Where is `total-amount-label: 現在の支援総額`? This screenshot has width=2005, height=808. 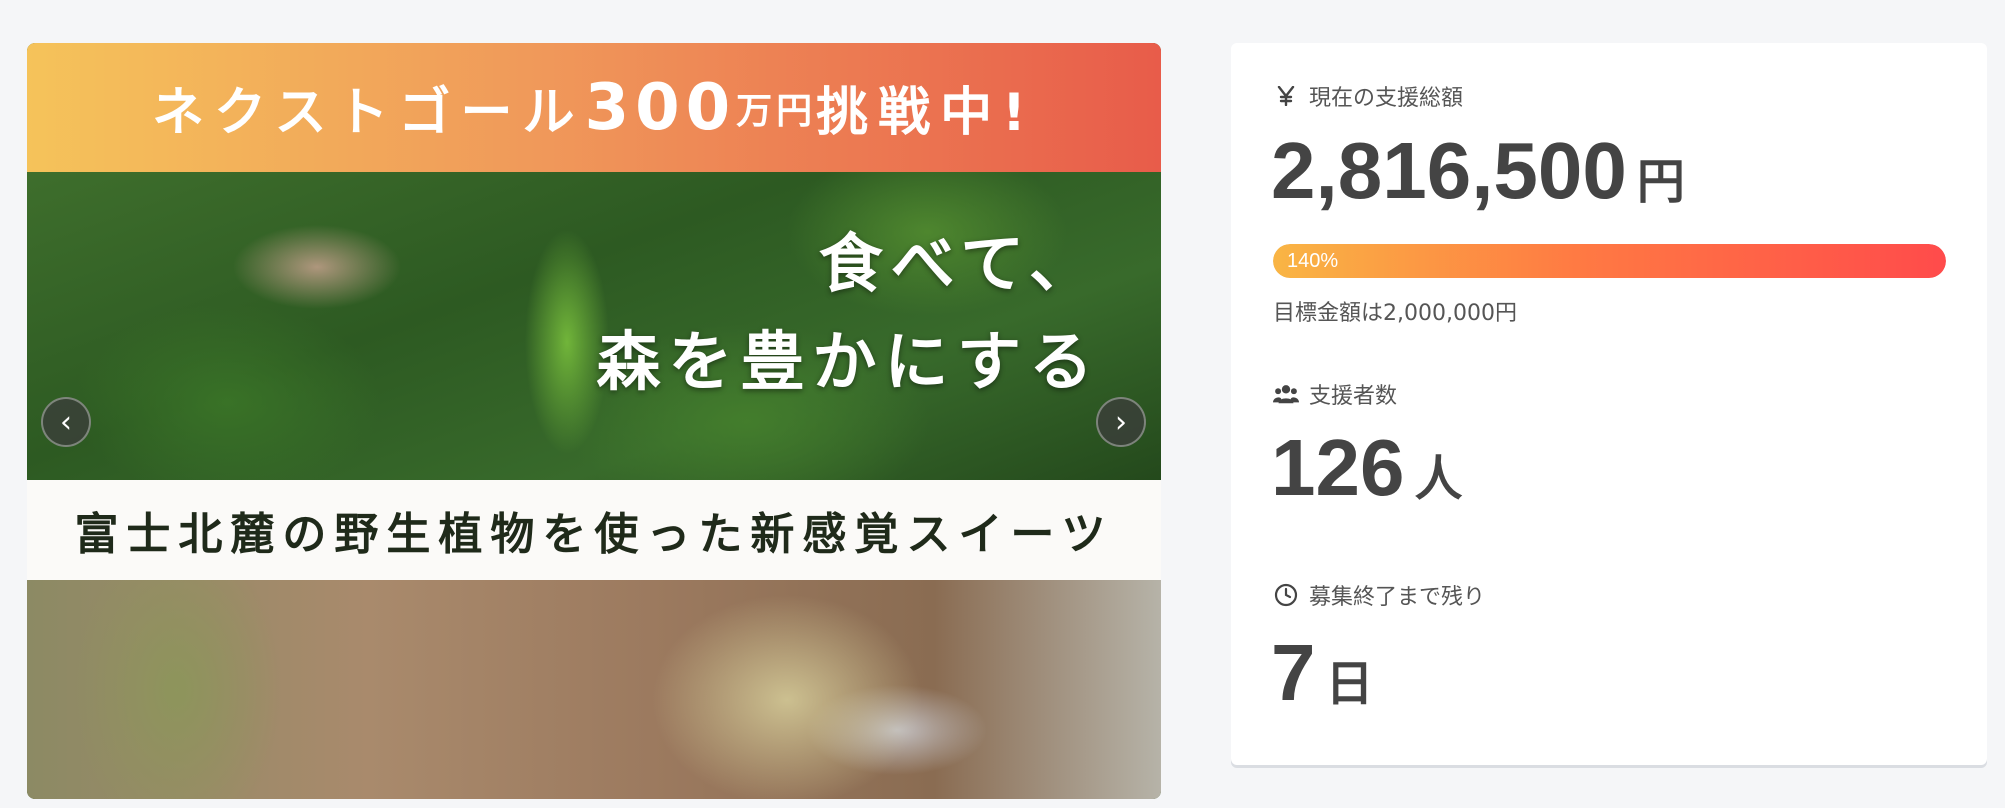
total-amount-label: 現在の支援総額 is located at coordinates (1386, 98).